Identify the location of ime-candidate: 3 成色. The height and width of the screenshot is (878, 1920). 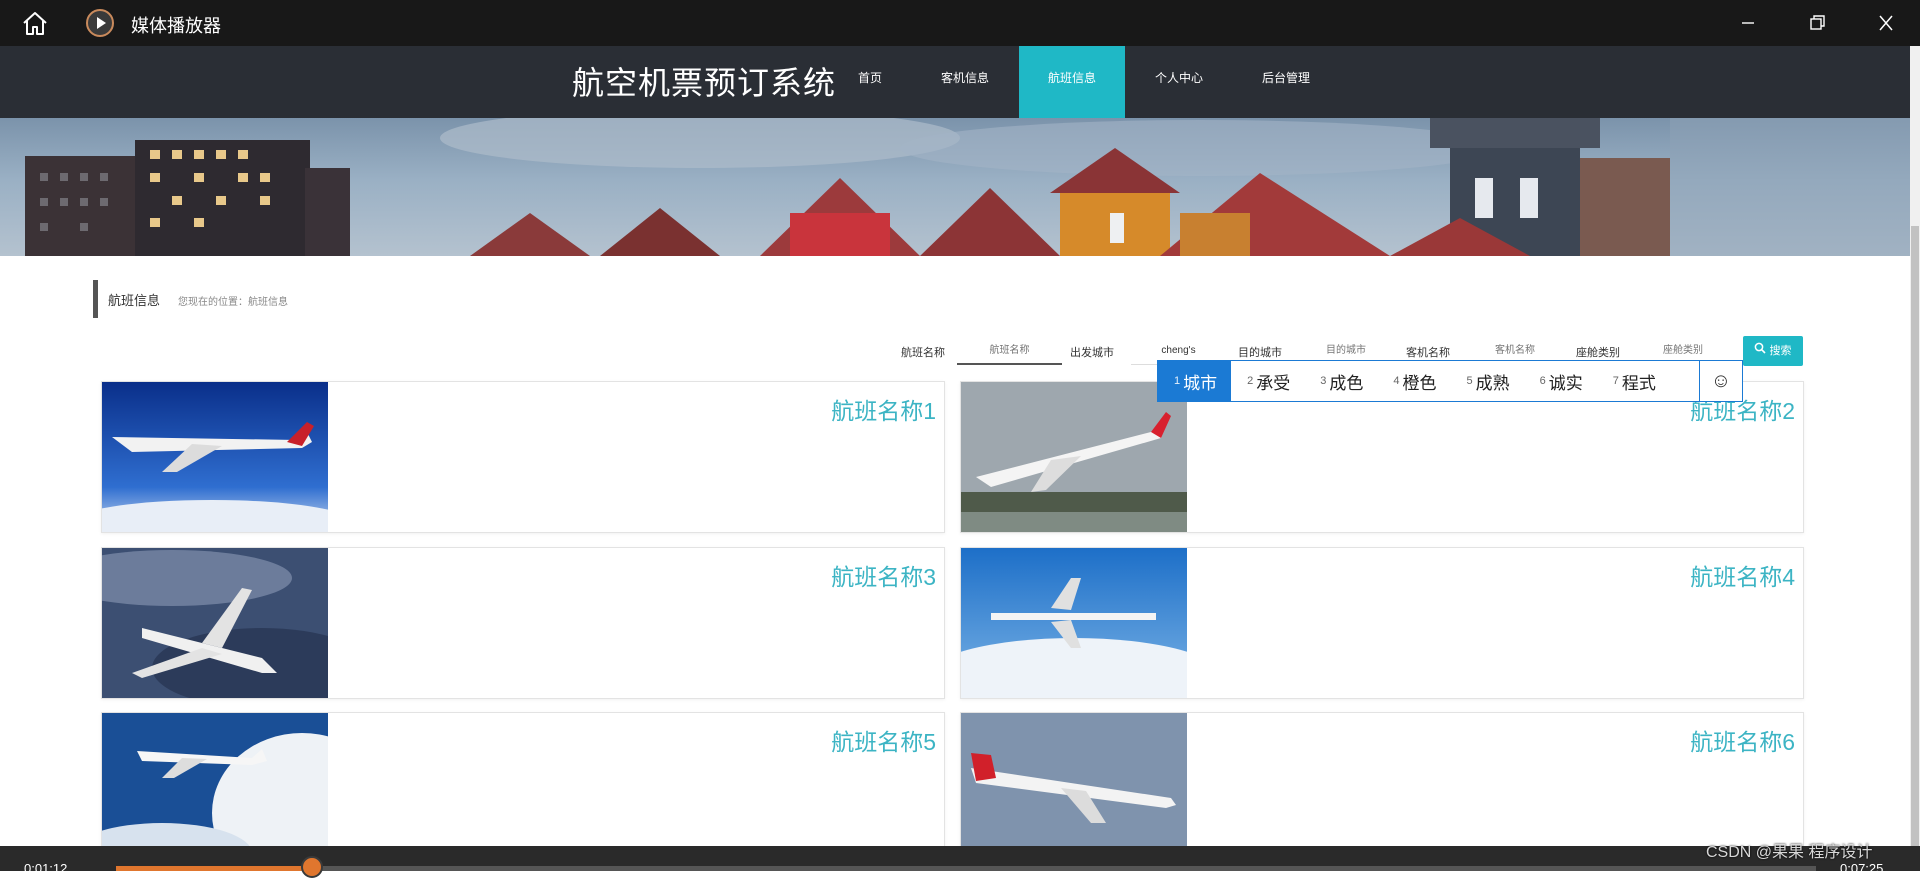
(1340, 381).